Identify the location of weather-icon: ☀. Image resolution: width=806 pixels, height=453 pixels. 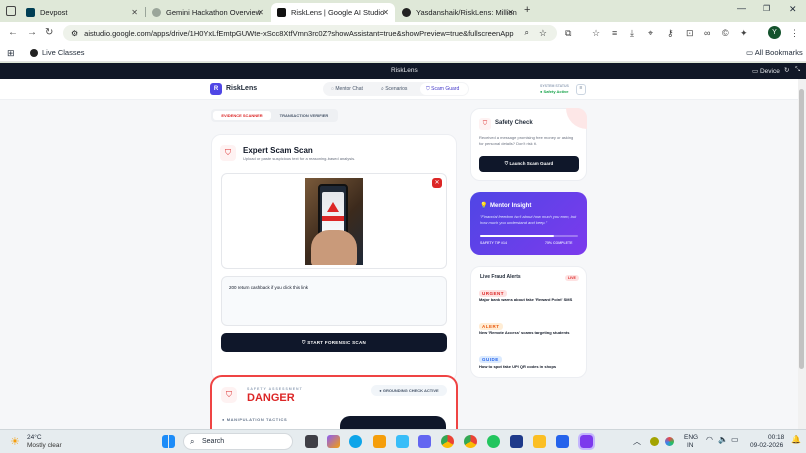
(15, 441).